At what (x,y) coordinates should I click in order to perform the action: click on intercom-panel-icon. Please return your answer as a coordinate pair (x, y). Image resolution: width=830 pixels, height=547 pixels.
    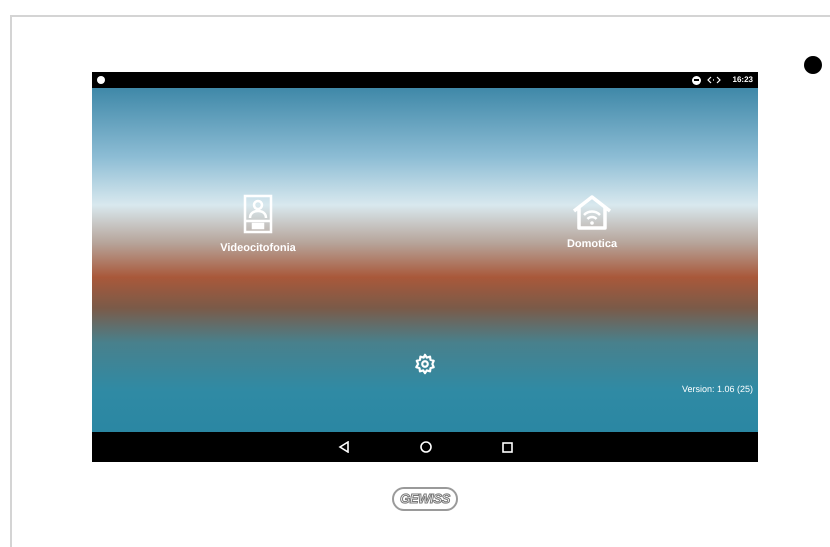
    Looking at the image, I should click on (258, 214).